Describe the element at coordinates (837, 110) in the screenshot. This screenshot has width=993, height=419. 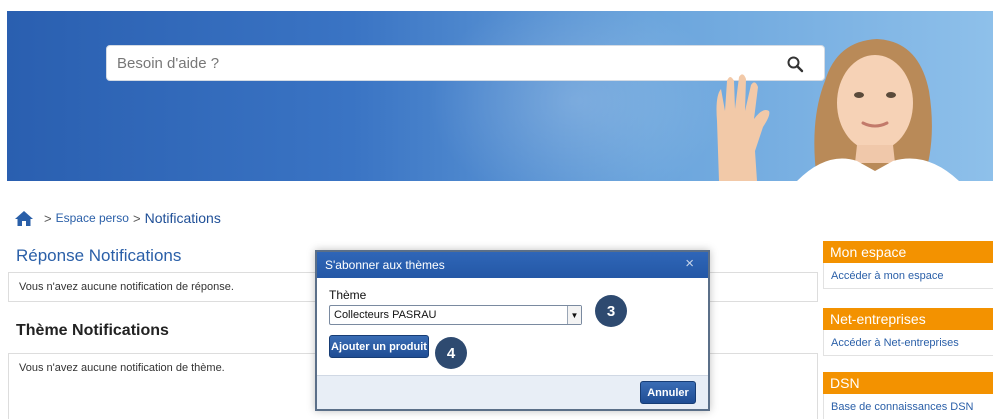
I see `woman-photo` at that location.